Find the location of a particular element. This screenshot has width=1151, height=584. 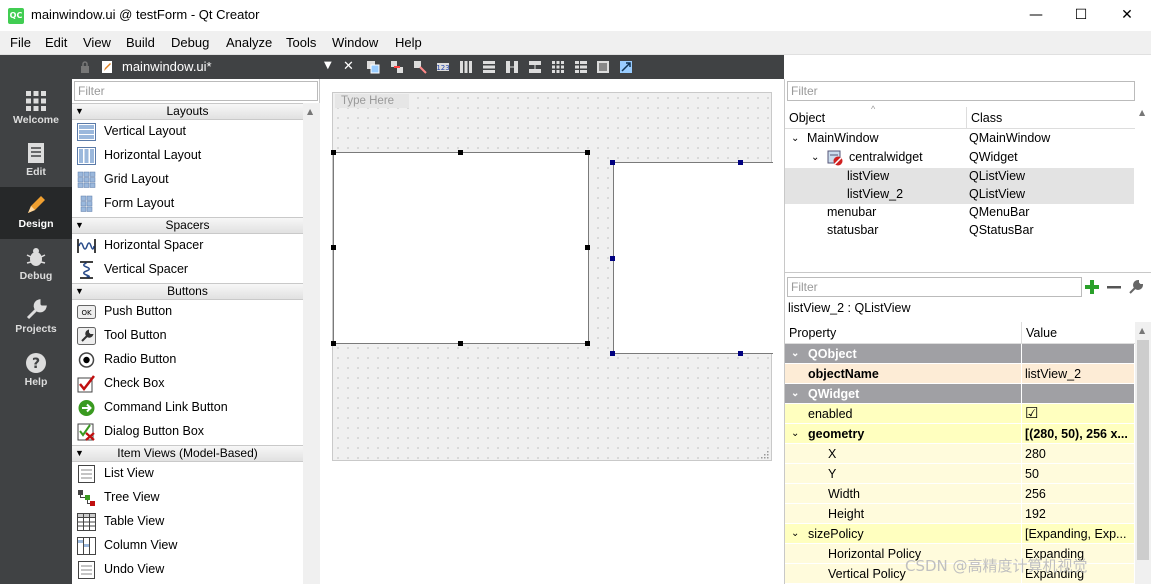

property-value: 192 is located at coordinates (1078, 514).